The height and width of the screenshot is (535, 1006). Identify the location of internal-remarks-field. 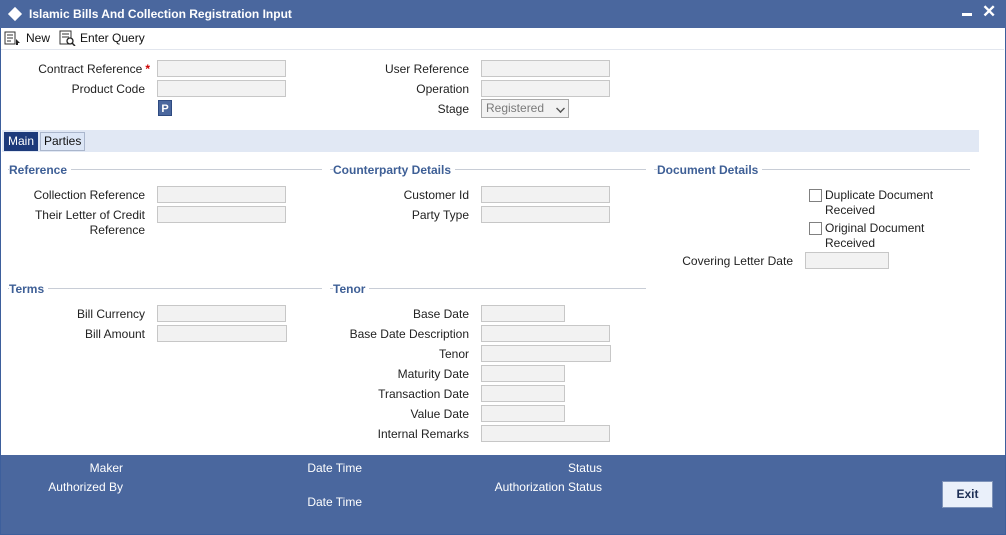
(545, 433).